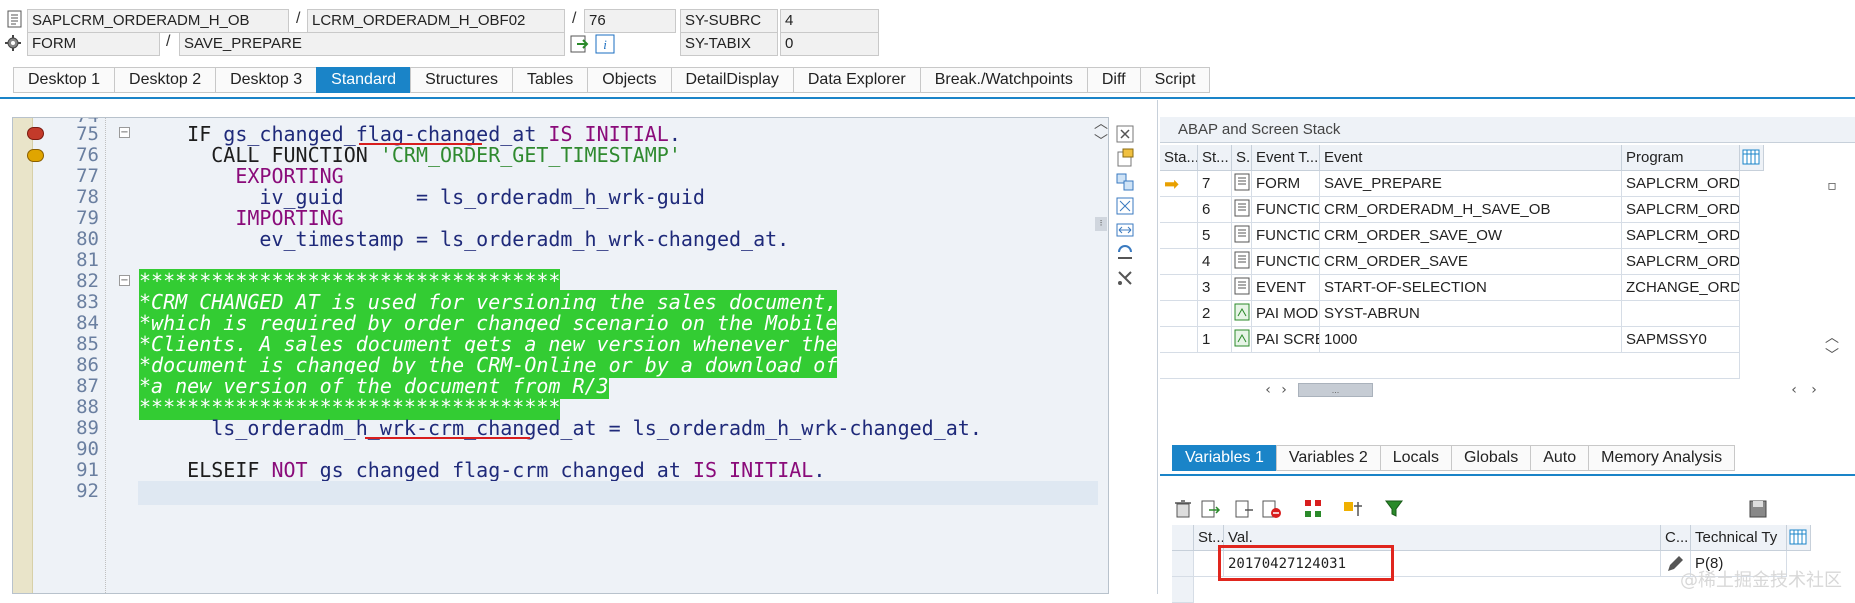 This screenshot has height=603, width=1855. What do you see at coordinates (1353, 509) in the screenshot?
I see `compare-icon` at bounding box center [1353, 509].